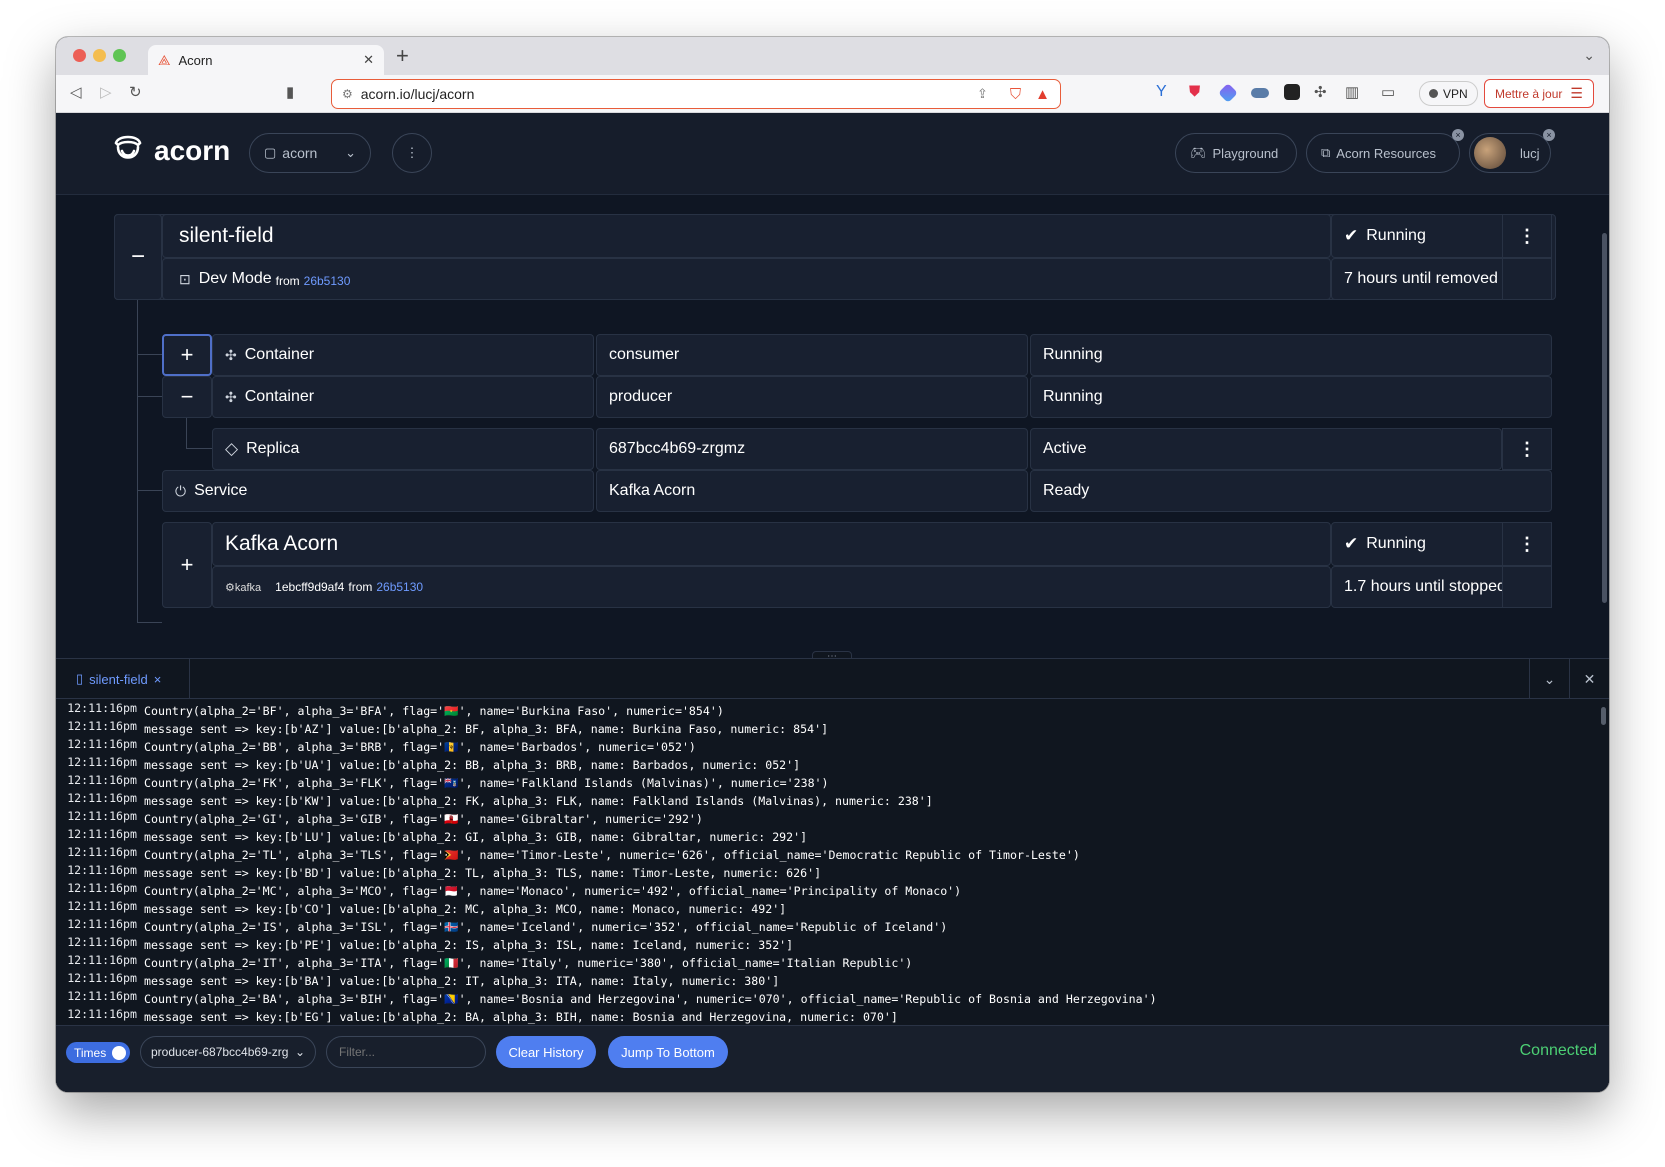  I want to click on row-name: producer, so click(641, 396).